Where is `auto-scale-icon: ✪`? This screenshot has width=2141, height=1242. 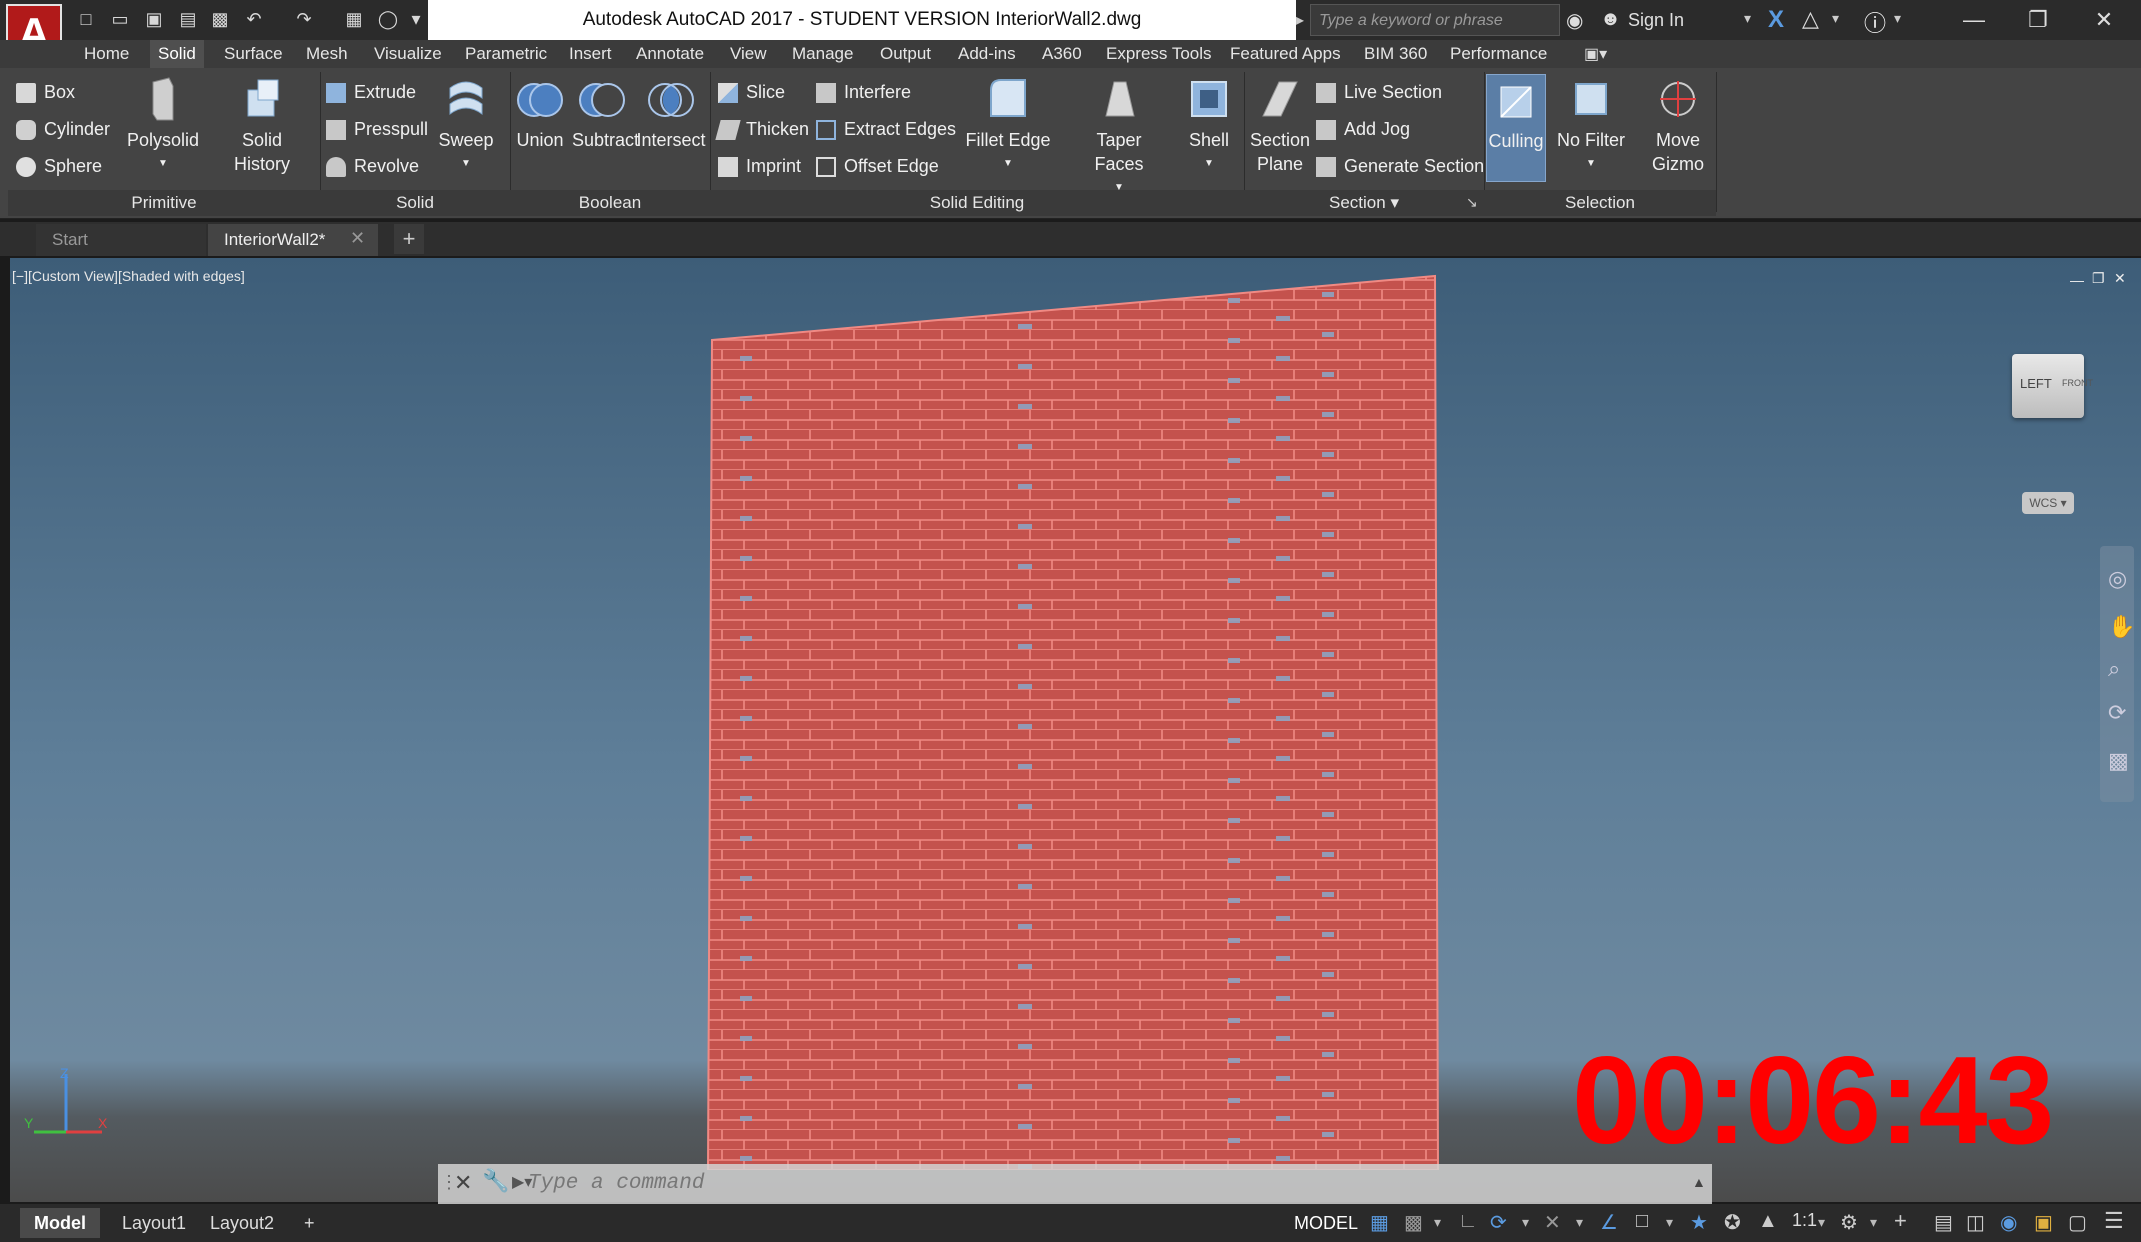 auto-scale-icon: ✪ is located at coordinates (1732, 1222).